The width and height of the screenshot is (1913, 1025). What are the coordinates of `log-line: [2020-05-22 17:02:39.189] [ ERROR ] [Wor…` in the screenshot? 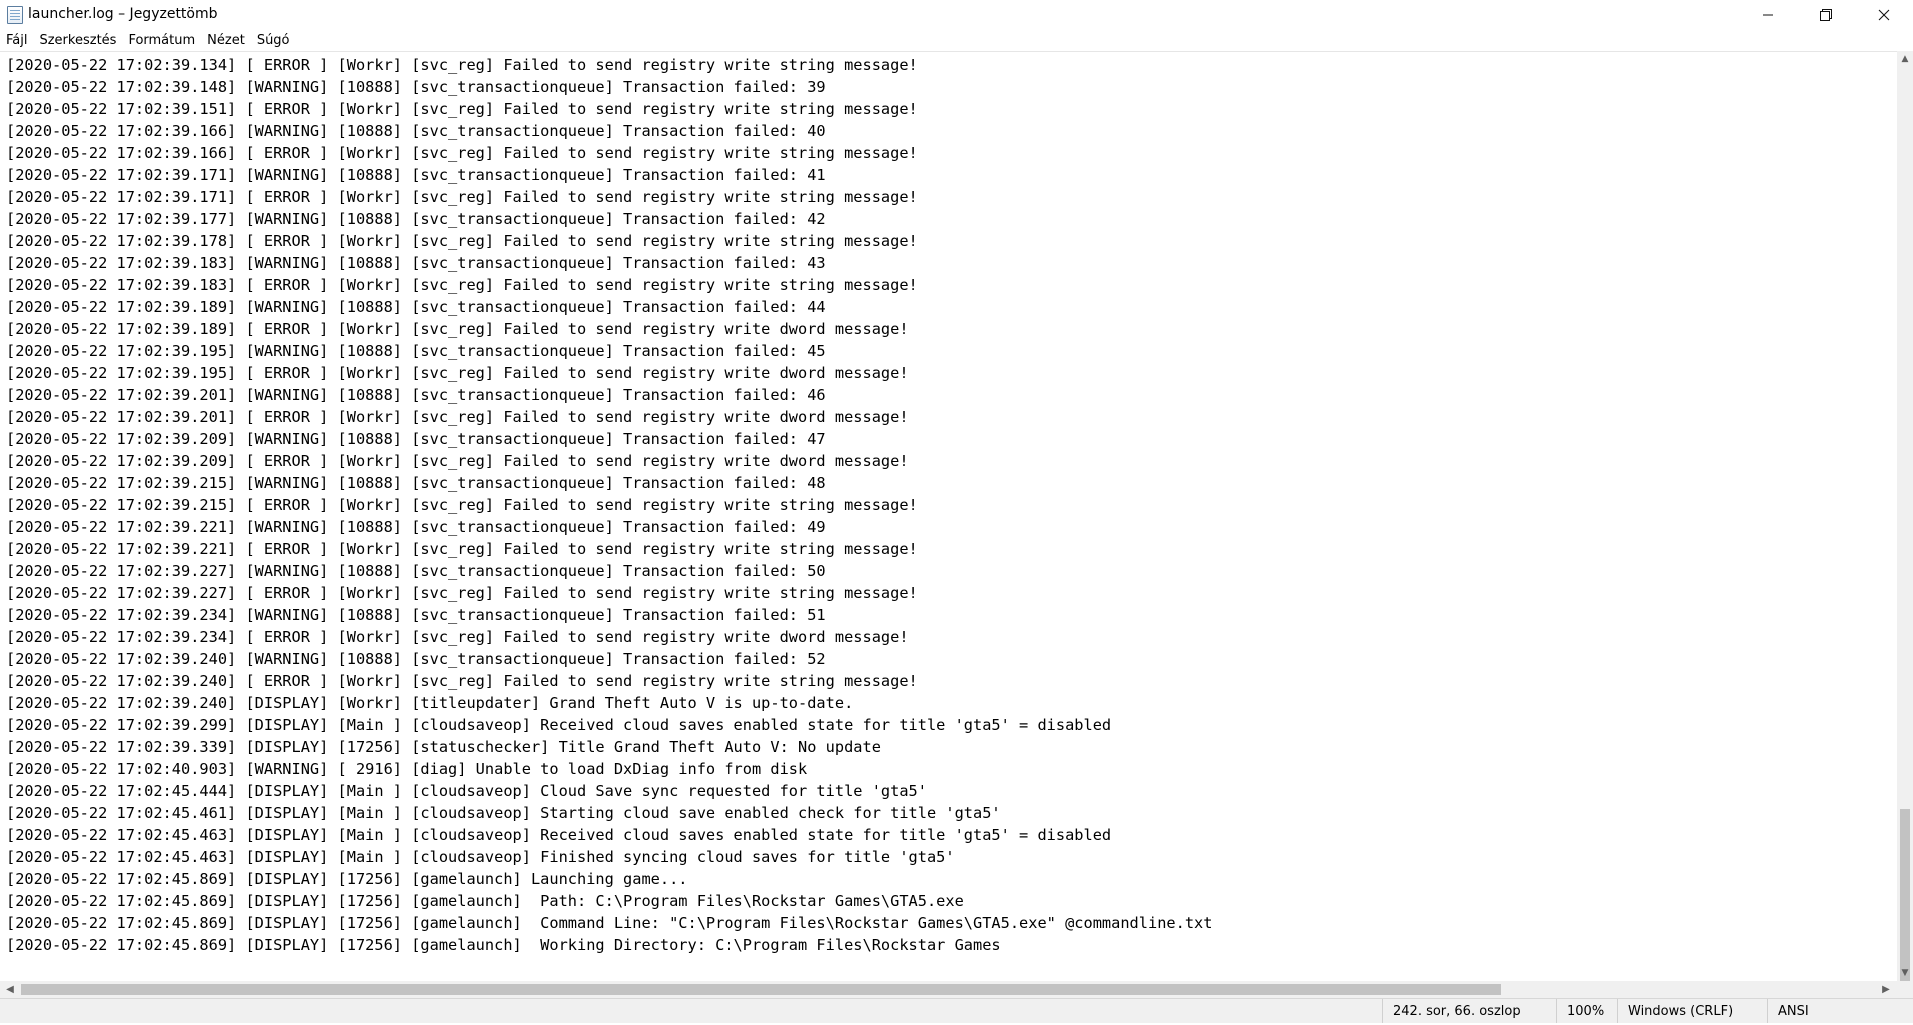 It's located at (457, 329).